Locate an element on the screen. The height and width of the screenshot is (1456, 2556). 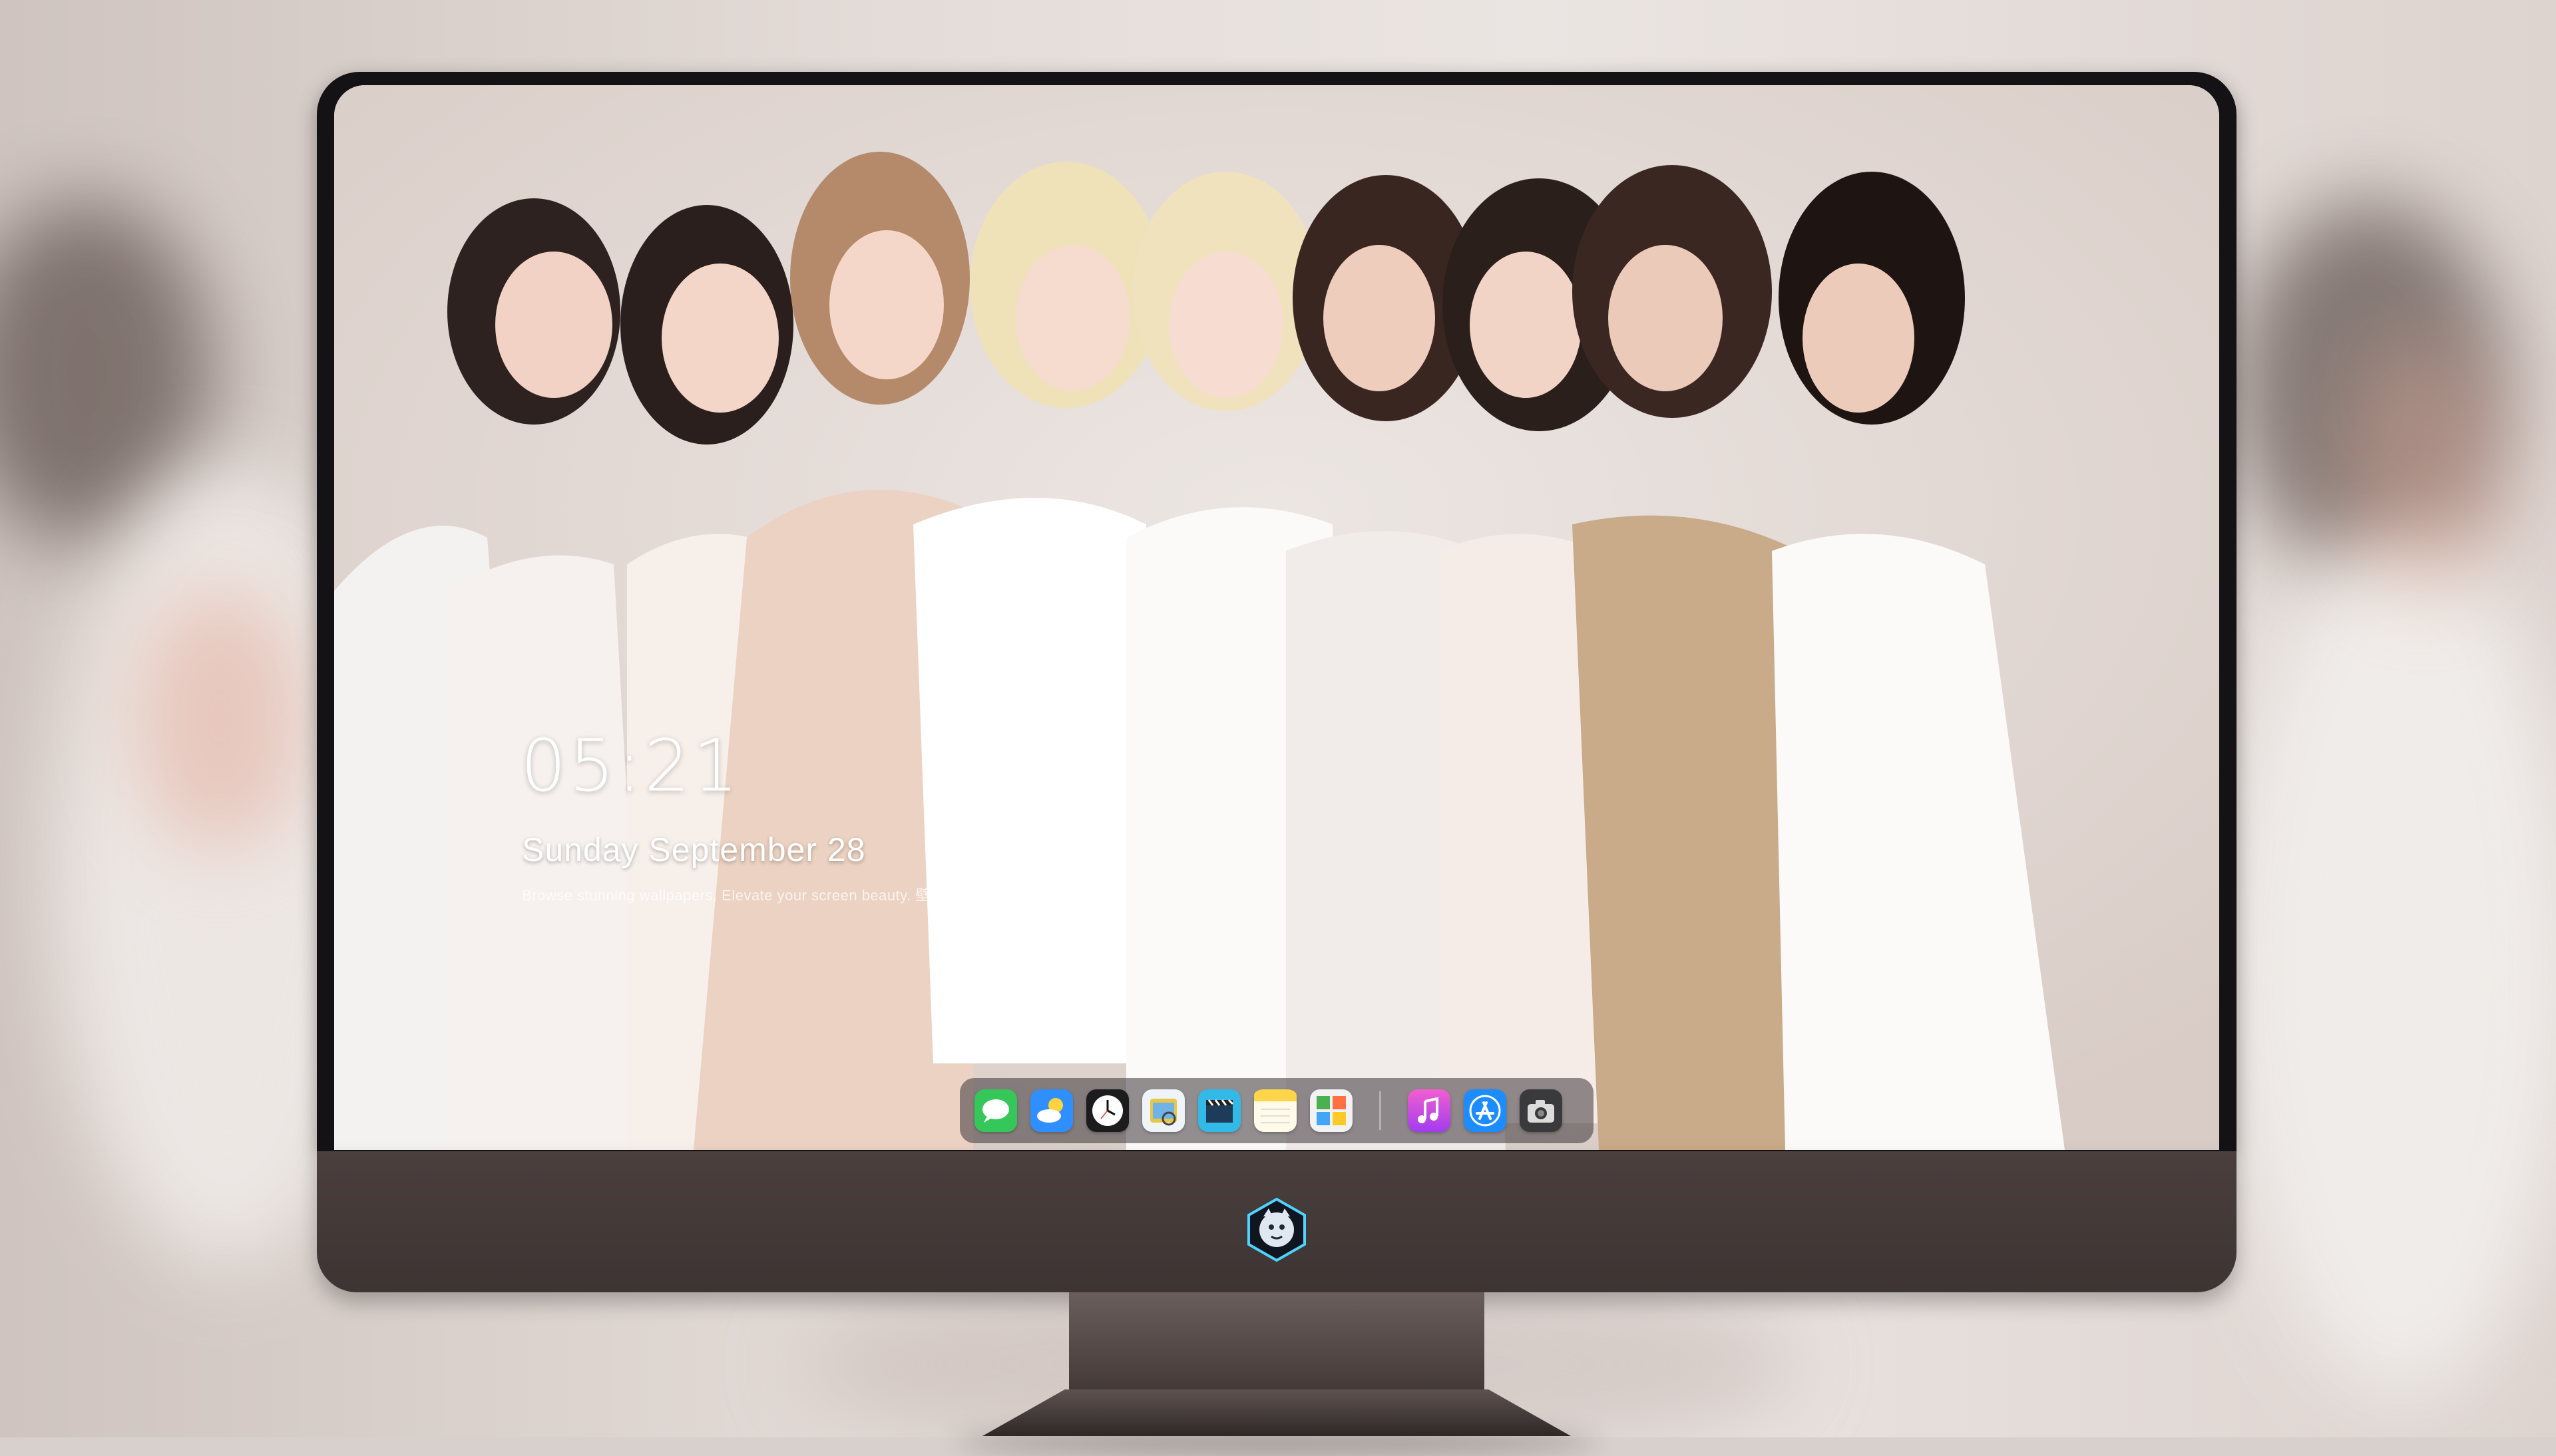
clapperboard-icon is located at coordinates (1219, 1110).